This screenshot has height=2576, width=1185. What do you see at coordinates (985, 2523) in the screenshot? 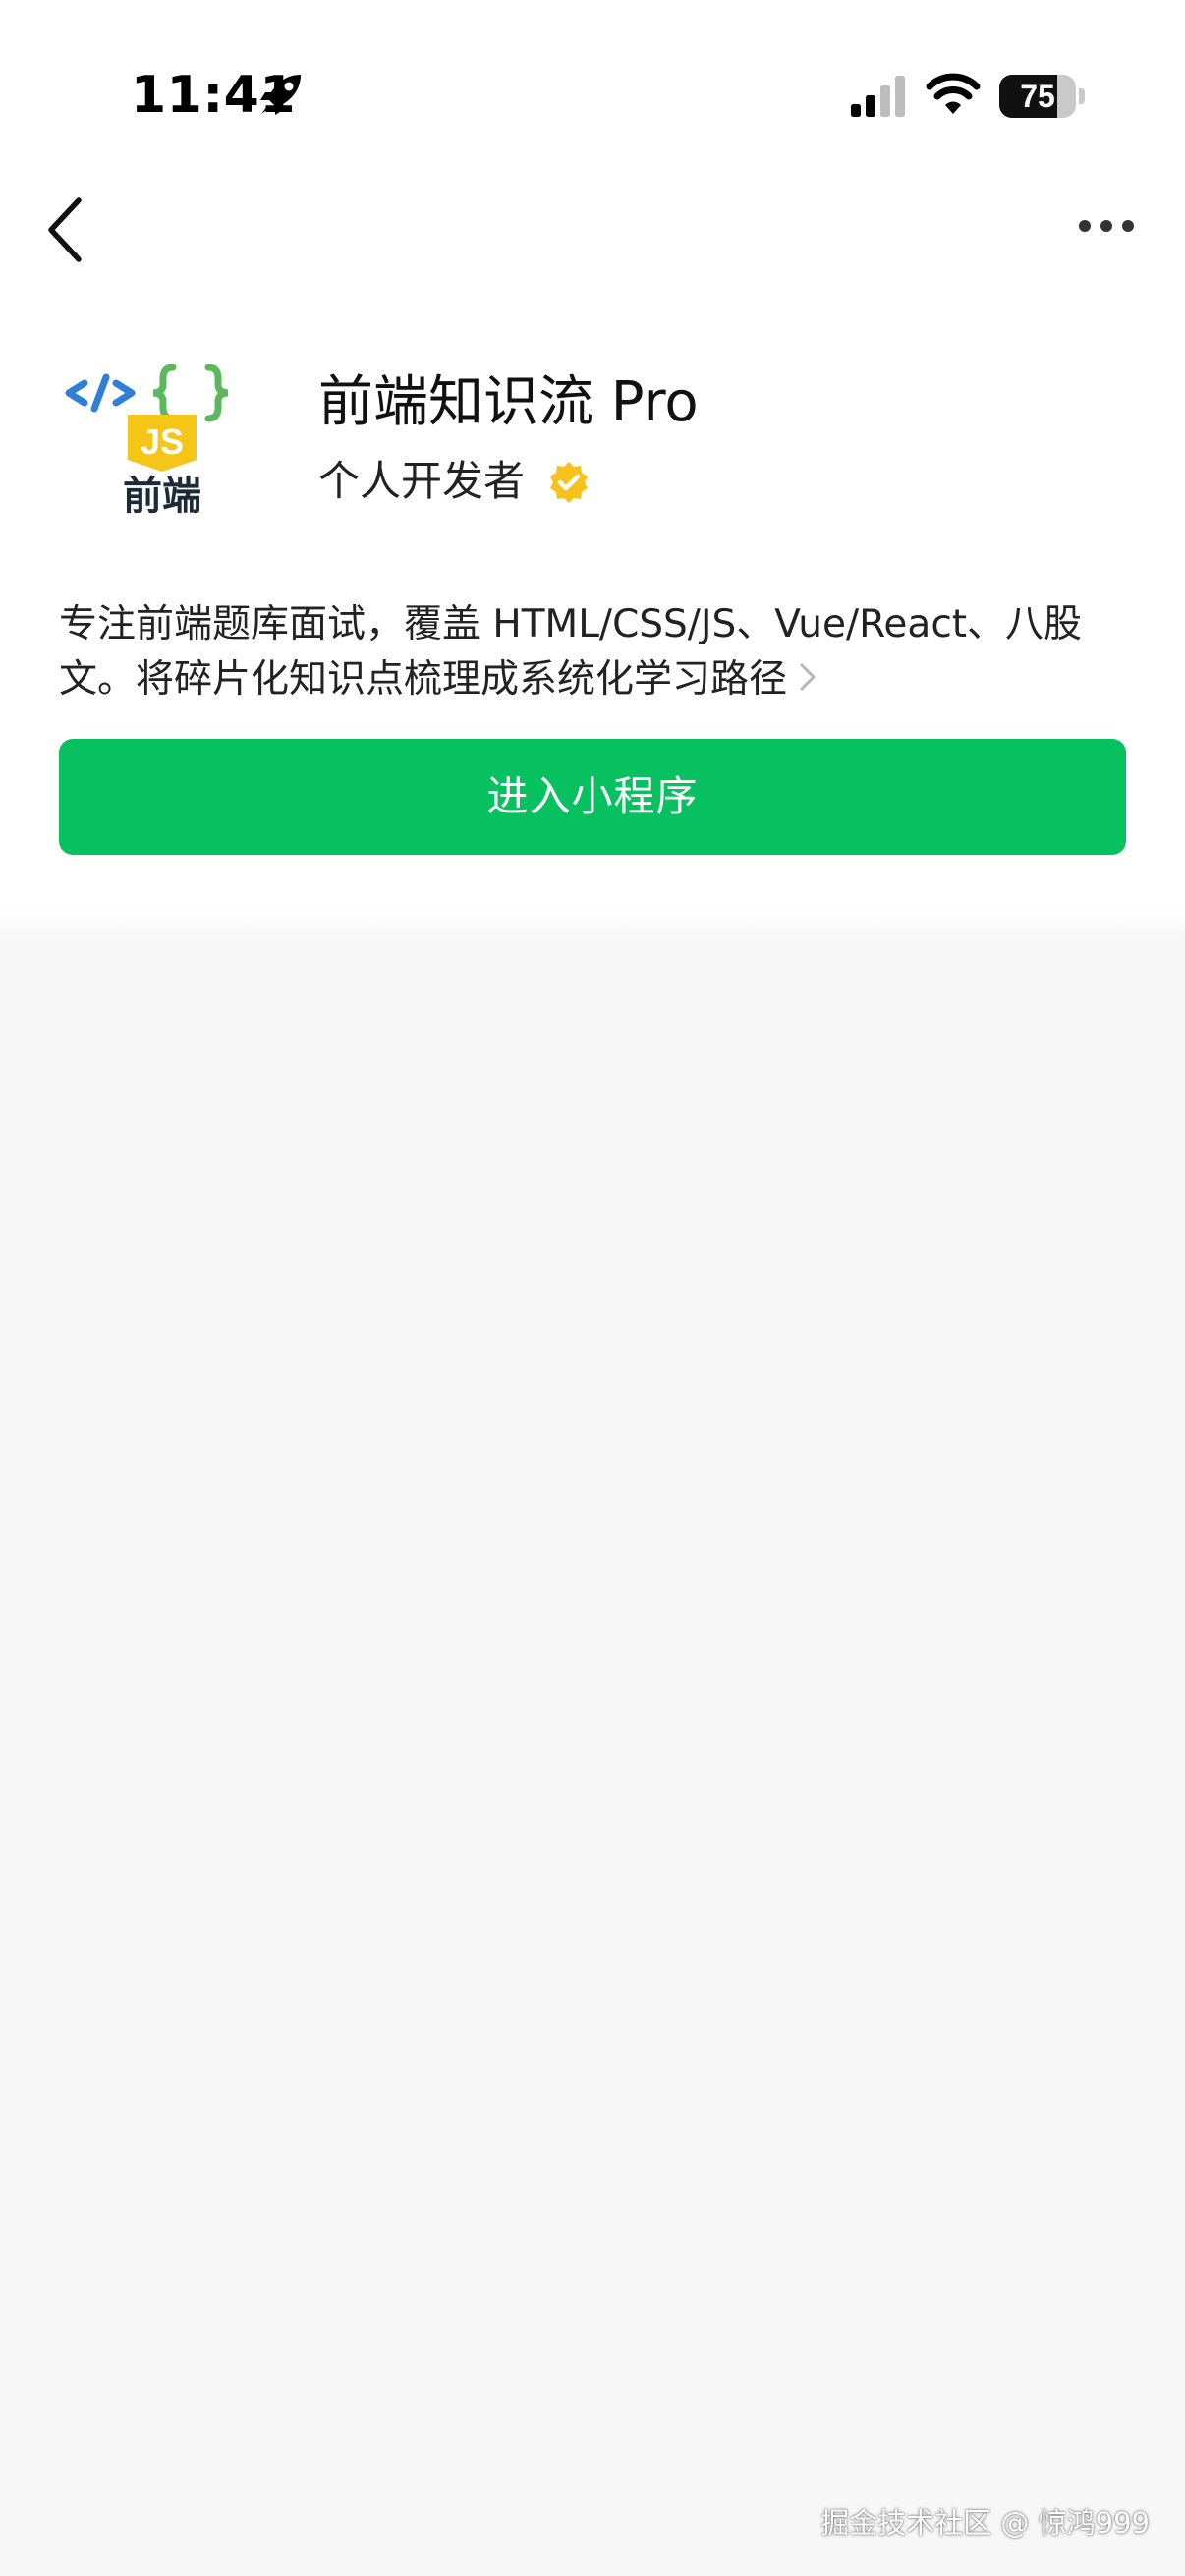
I see `watermark: 掘金技术社区 @ 惊鸿999` at bounding box center [985, 2523].